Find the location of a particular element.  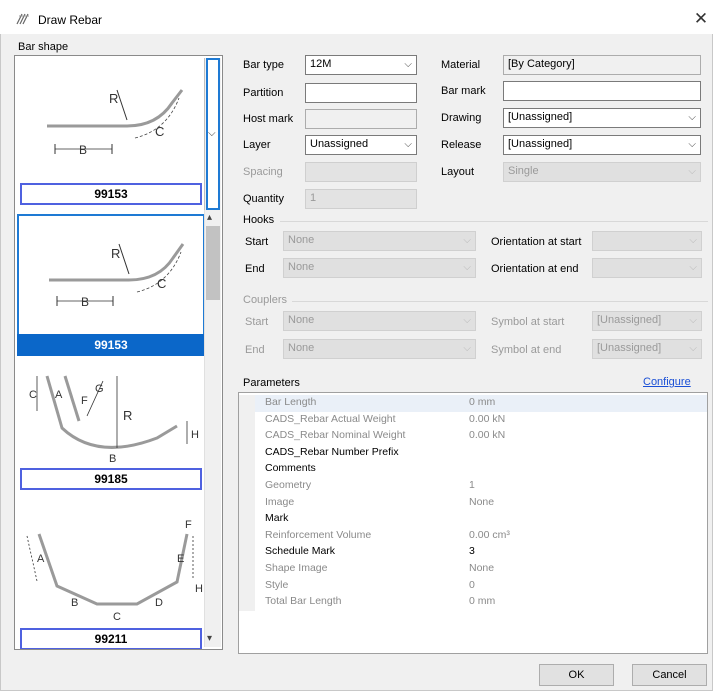

param-row: Comments is located at coordinates (473, 469).